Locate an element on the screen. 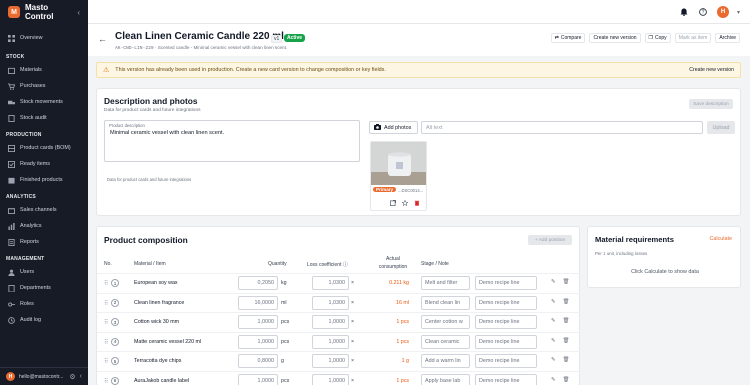 This screenshot has height=385, width=750. camera-icon is located at coordinates (377, 127).